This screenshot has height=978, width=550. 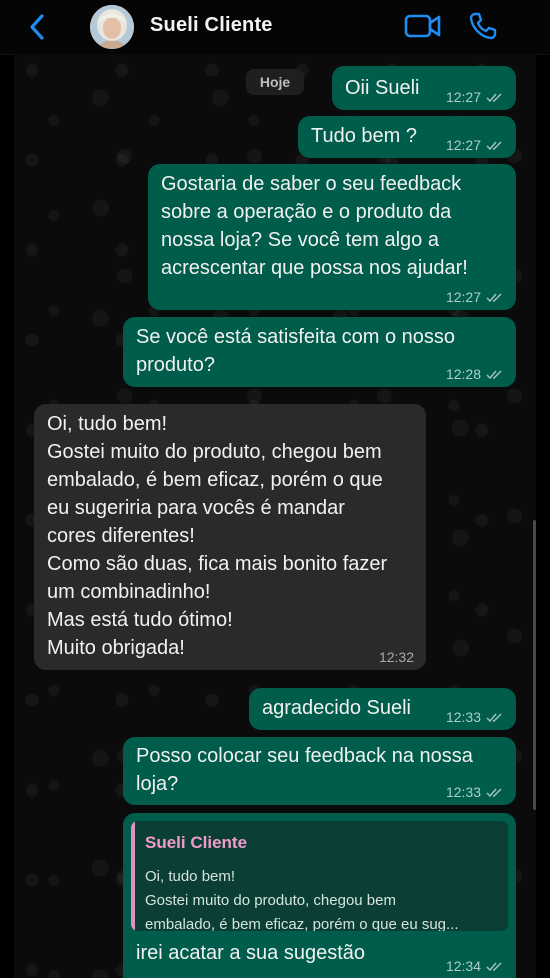 What do you see at coordinates (483, 26) in the screenshot?
I see `phone-icon` at bounding box center [483, 26].